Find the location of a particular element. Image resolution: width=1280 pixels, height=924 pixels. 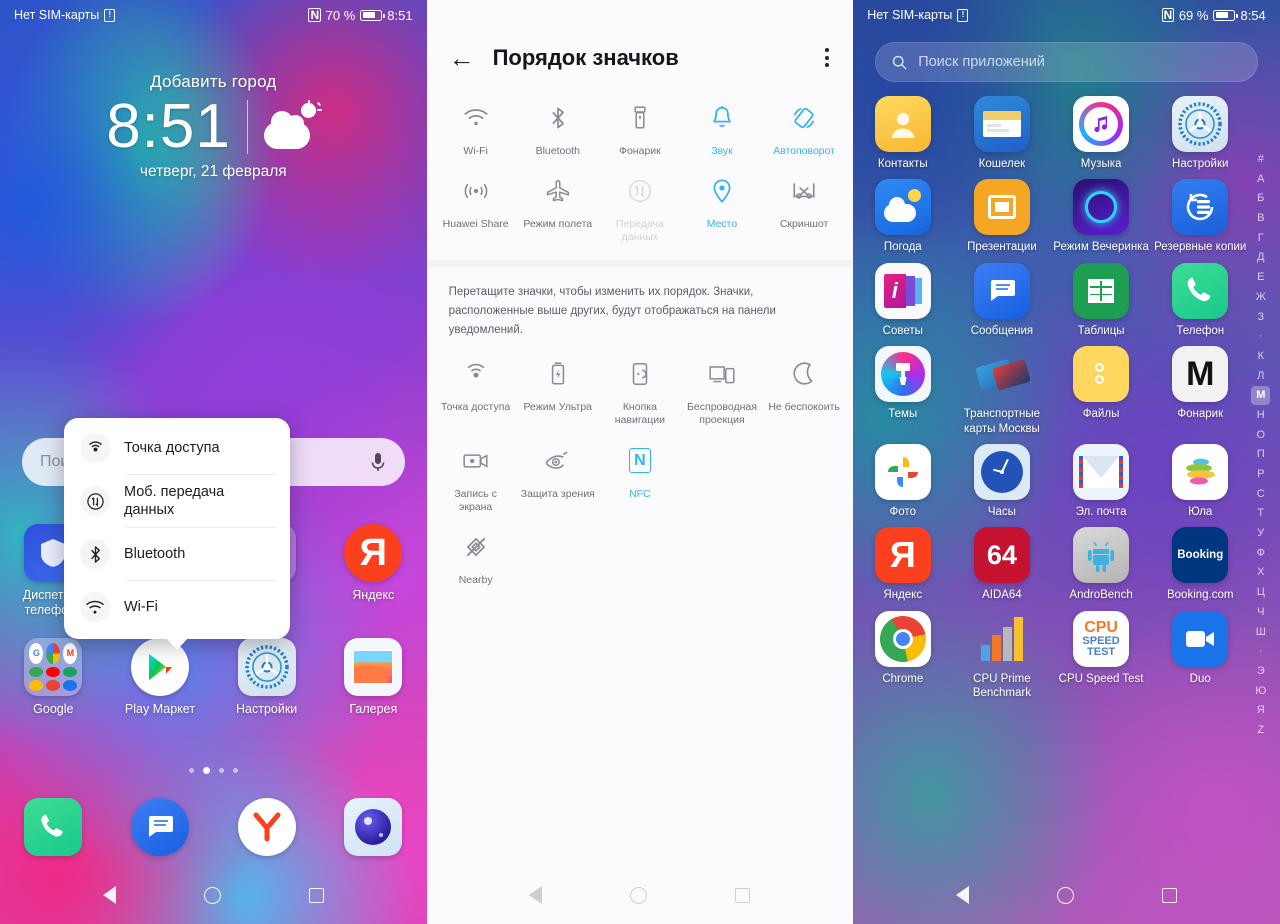

toggle-nfc: N NFC is located at coordinates (640, 475).